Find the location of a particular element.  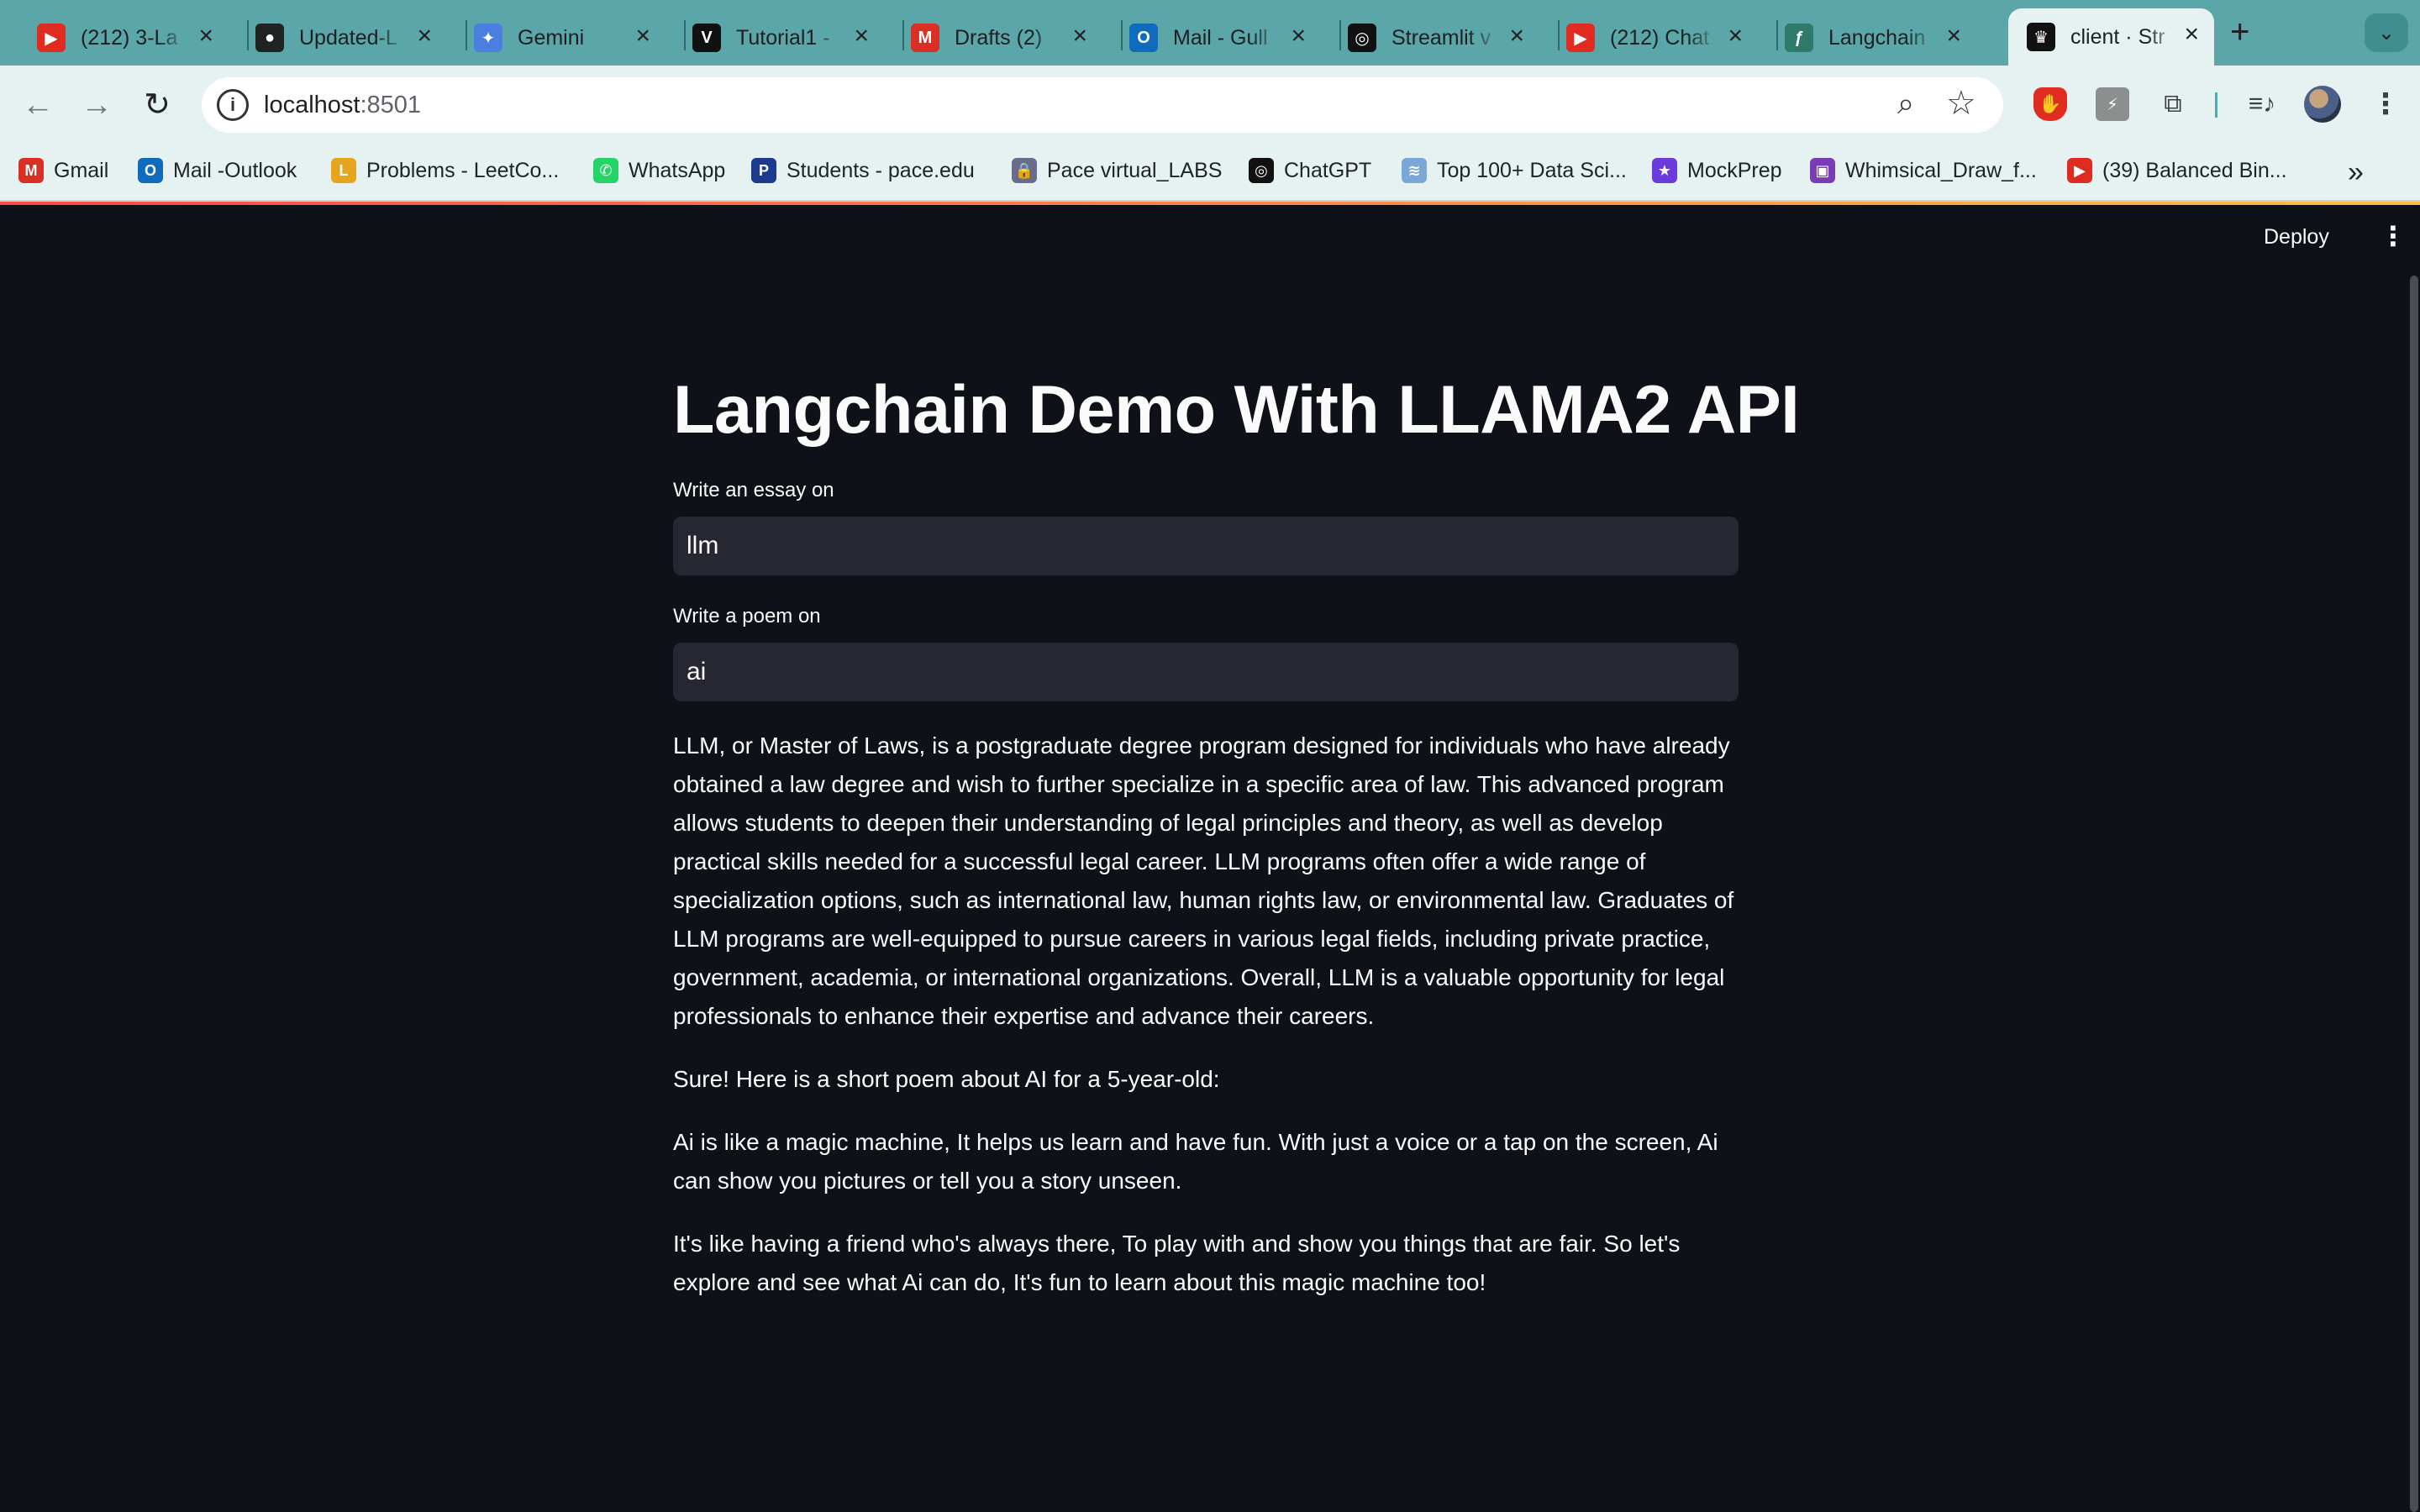

leetcode-icon: L is located at coordinates (344, 170).